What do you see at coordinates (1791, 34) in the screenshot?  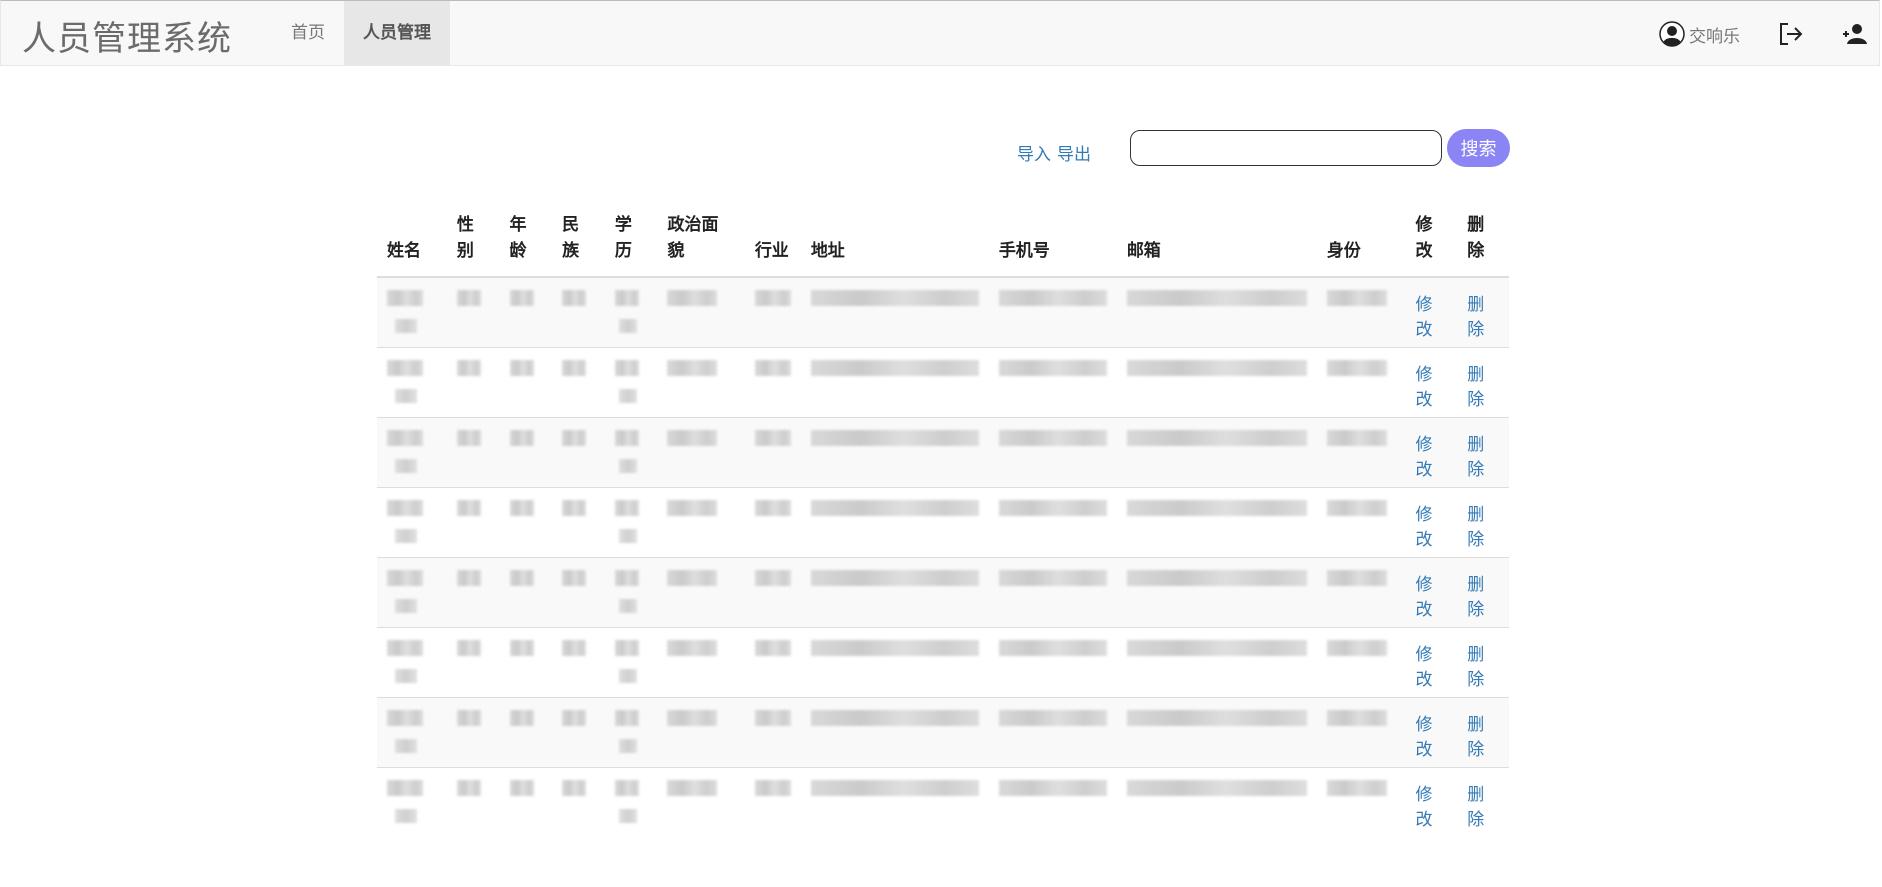 I see `logout-icon` at bounding box center [1791, 34].